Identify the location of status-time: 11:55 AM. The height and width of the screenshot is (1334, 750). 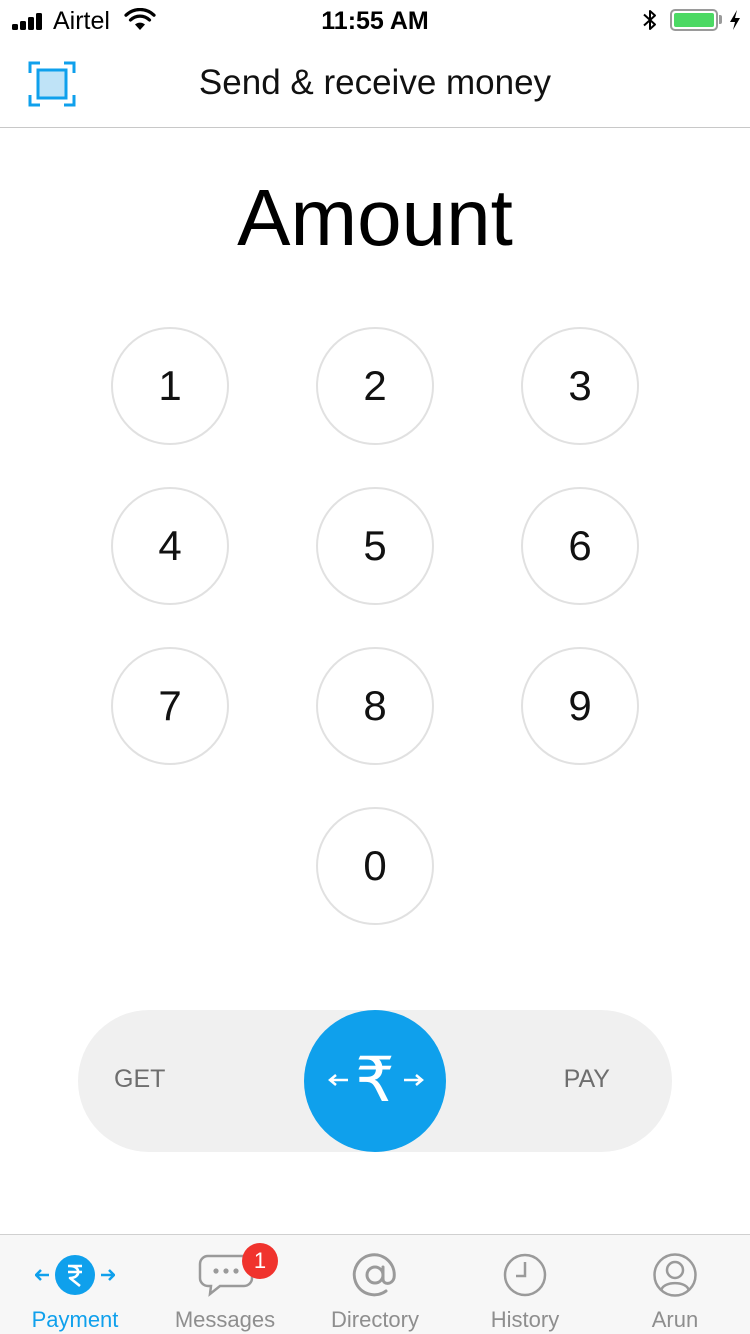
(375, 21).